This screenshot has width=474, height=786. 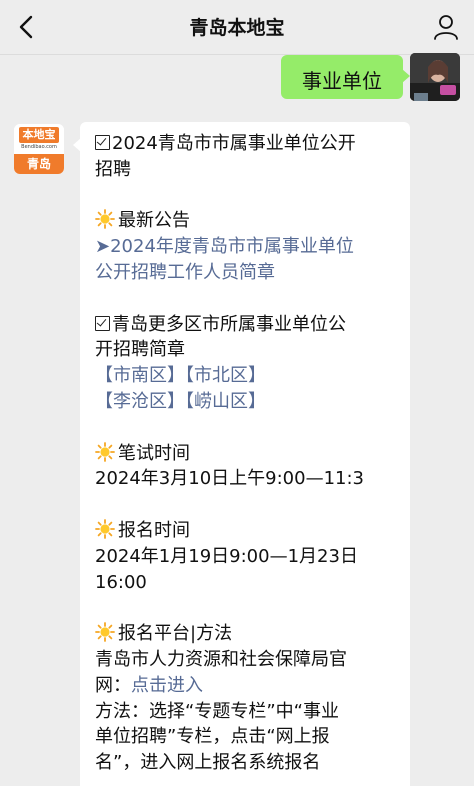 I want to click on user-avatar-image, so click(x=435, y=77).